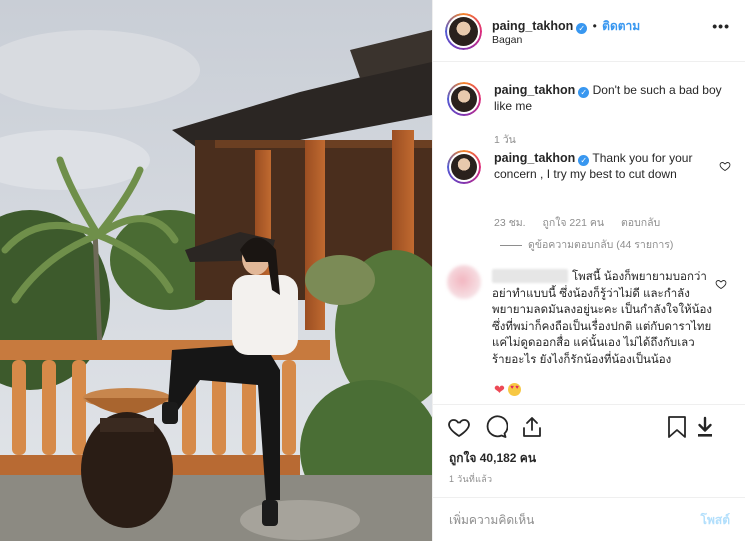 The height and width of the screenshot is (541, 745). I want to click on comment-input: เพิ่มความคิดเห็น, so click(491, 520).